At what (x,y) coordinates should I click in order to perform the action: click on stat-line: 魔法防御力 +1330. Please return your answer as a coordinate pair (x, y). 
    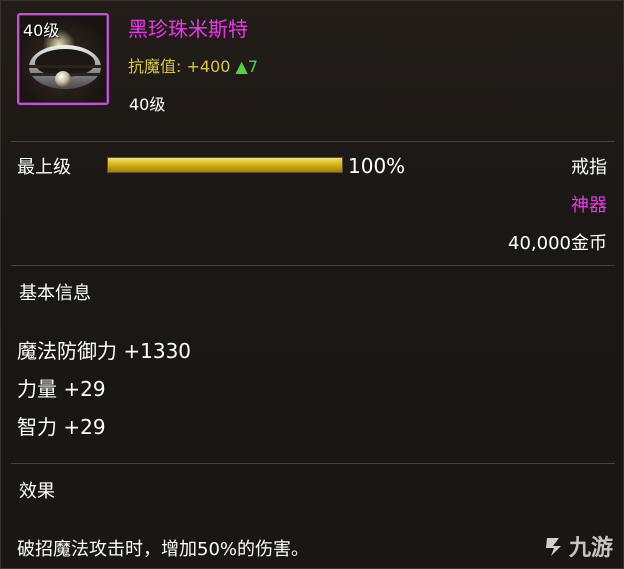
    Looking at the image, I should click on (104, 351).